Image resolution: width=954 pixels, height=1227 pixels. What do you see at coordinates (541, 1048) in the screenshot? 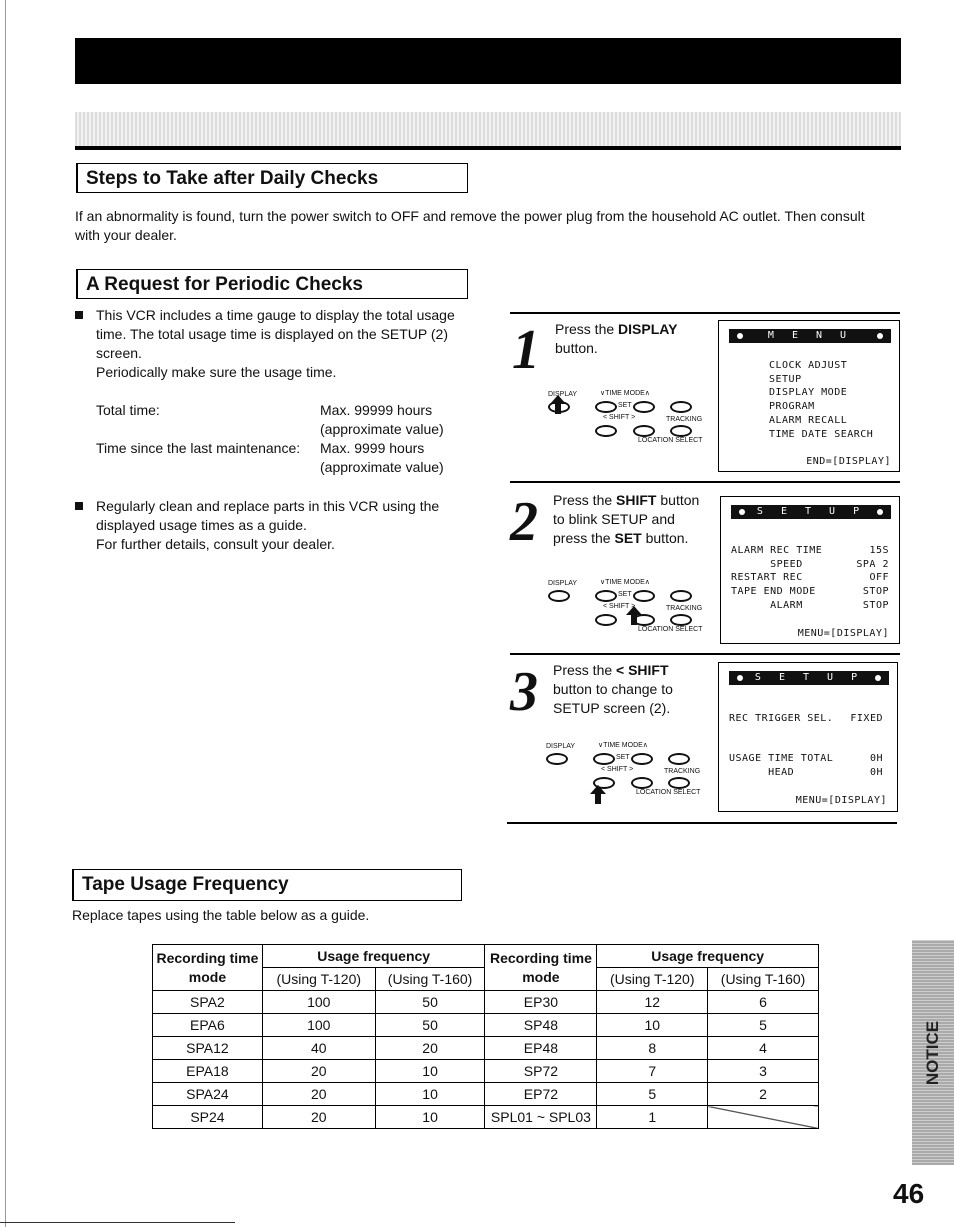
I see `table-cell: EP48` at bounding box center [541, 1048].